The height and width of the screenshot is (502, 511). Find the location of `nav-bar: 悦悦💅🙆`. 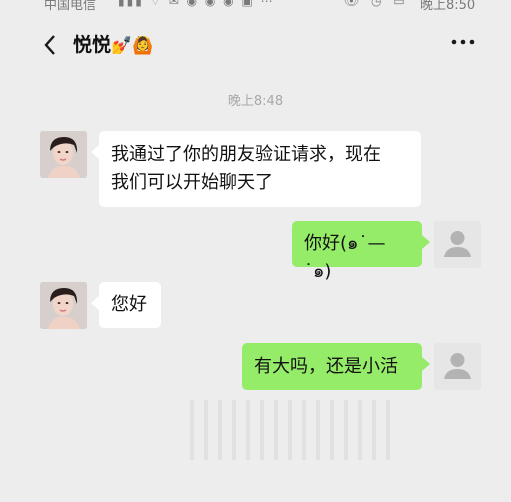

nav-bar: 悦悦💅🙆 is located at coordinates (255, 45).